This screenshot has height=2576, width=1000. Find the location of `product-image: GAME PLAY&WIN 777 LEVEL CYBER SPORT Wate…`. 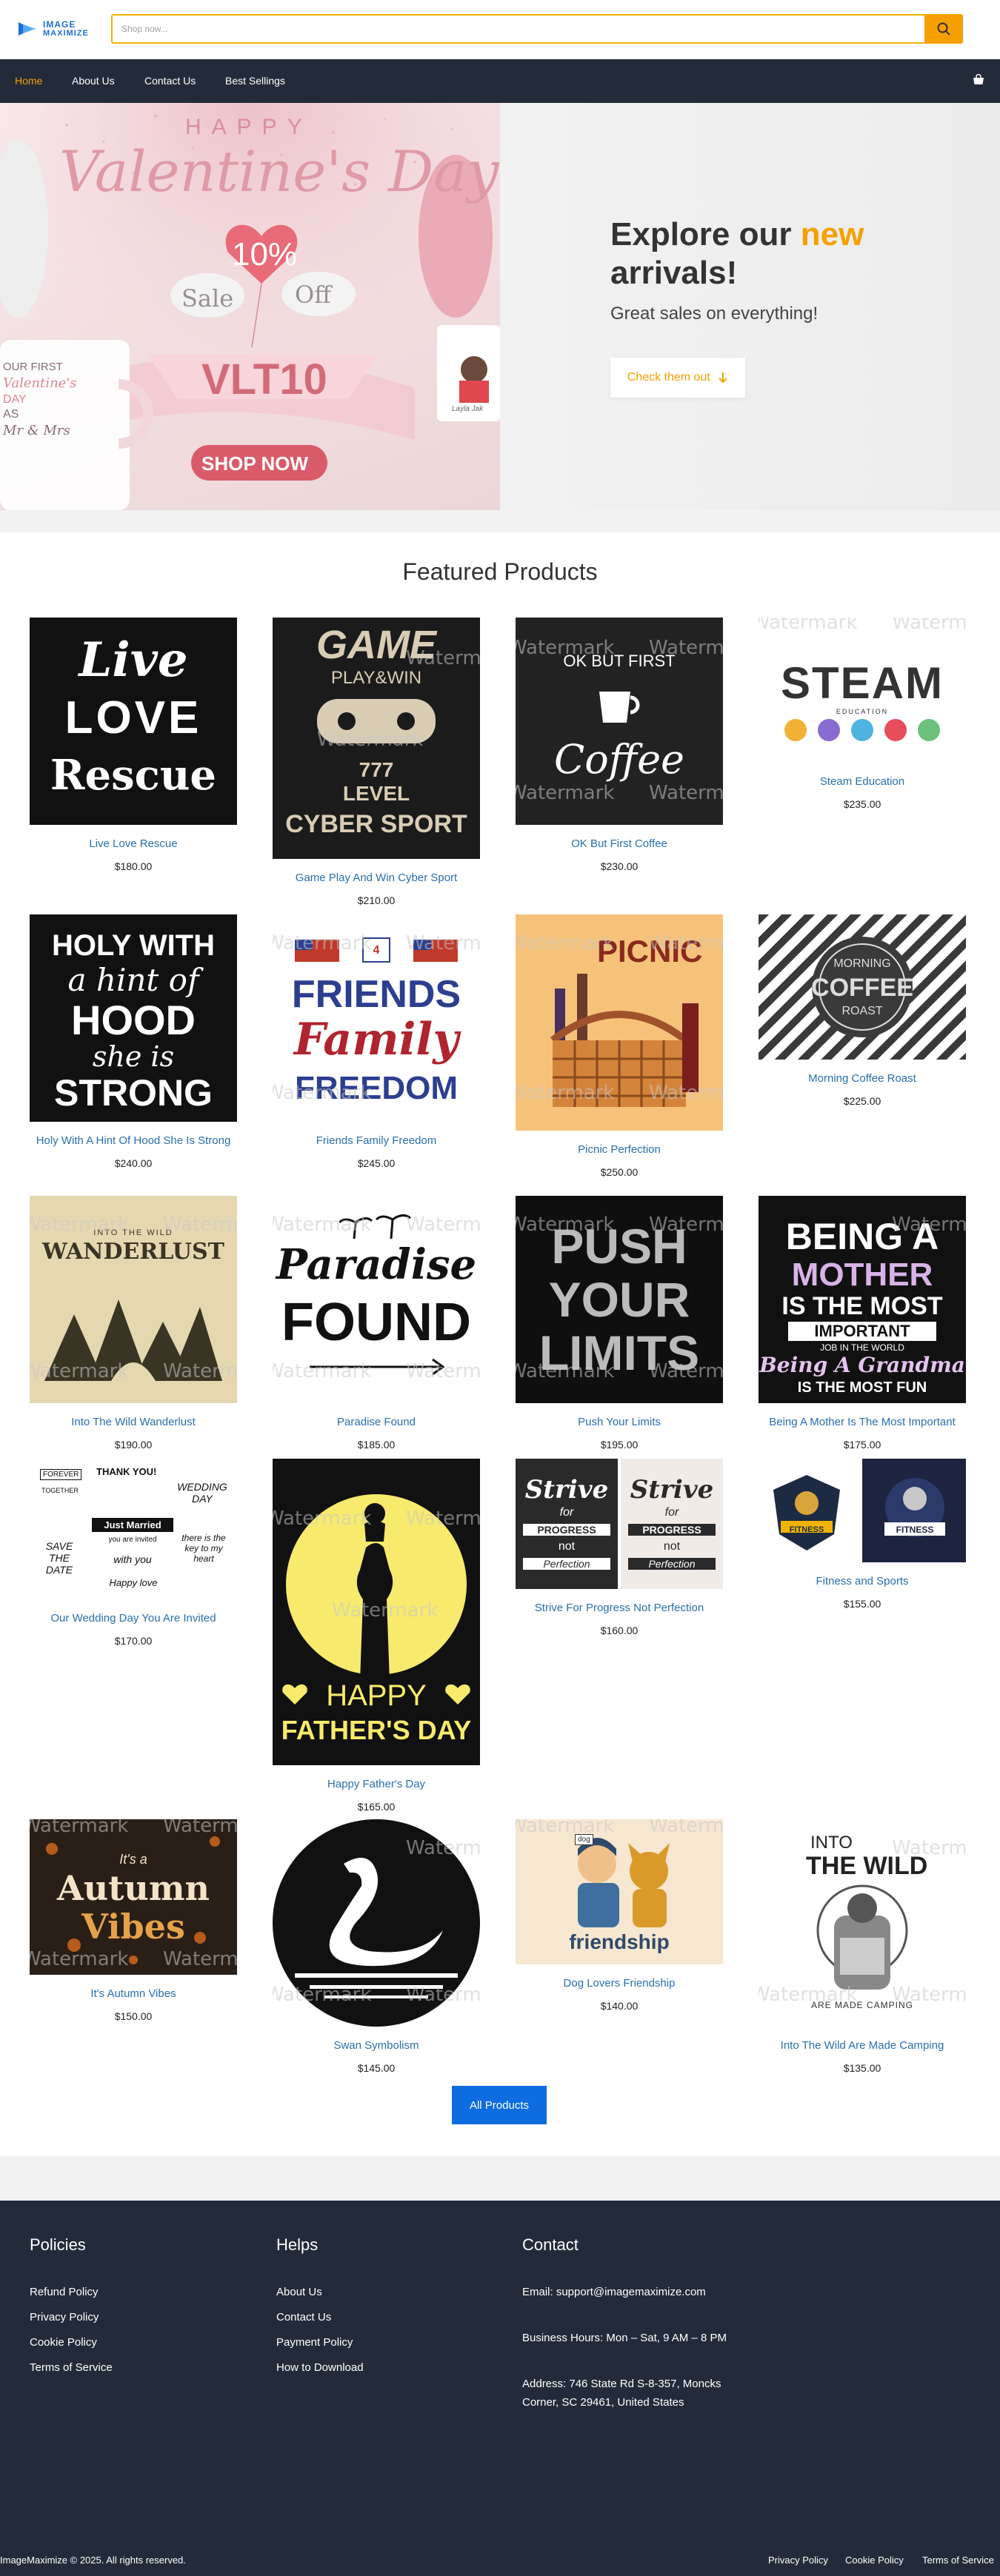

product-image: GAME PLAY&WIN 777 LEVEL CYBER SPORT Wate… is located at coordinates (376, 738).